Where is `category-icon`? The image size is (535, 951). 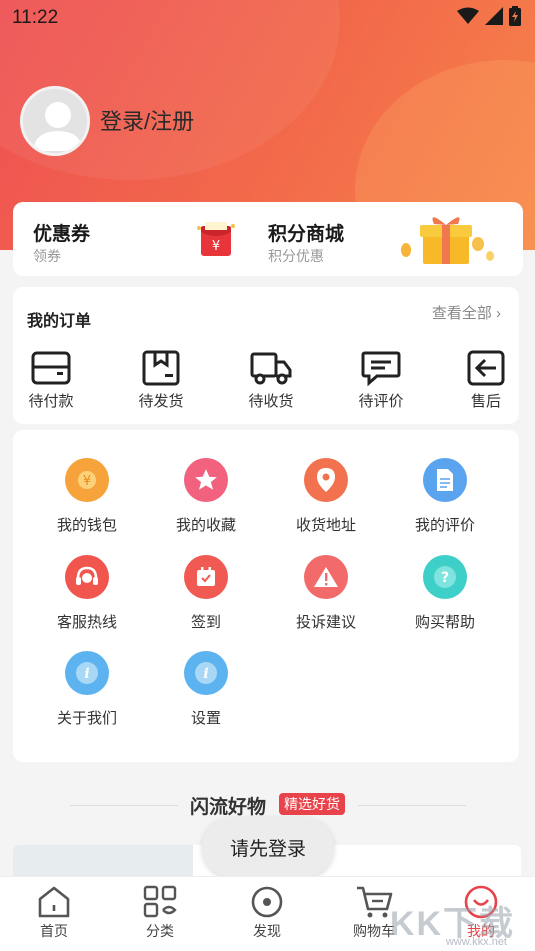
category-icon is located at coordinates (160, 901).